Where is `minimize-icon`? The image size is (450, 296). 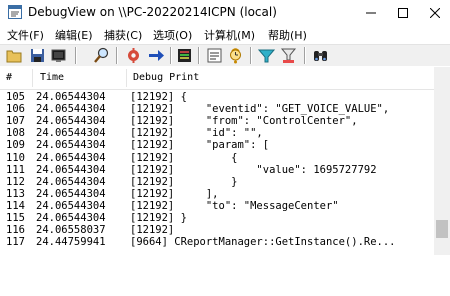 minimize-icon is located at coordinates (371, 12).